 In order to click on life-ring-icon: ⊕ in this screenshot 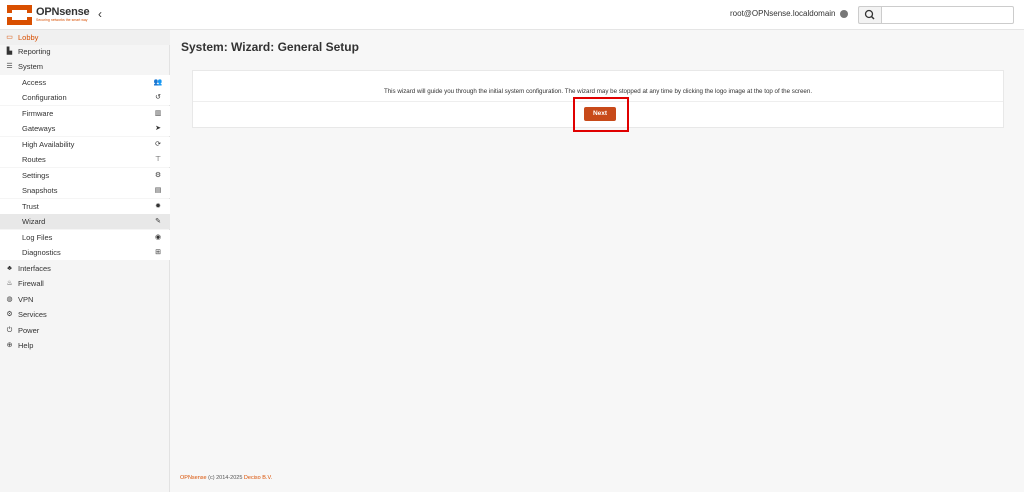, I will do `click(9, 345)`.